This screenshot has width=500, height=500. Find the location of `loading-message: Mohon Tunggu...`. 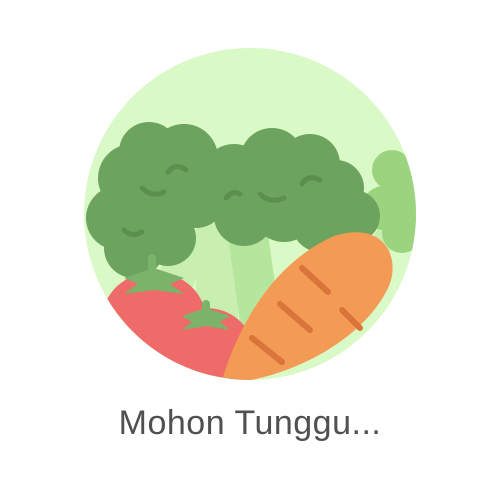

loading-message: Mohon Tunggu... is located at coordinates (250, 423).